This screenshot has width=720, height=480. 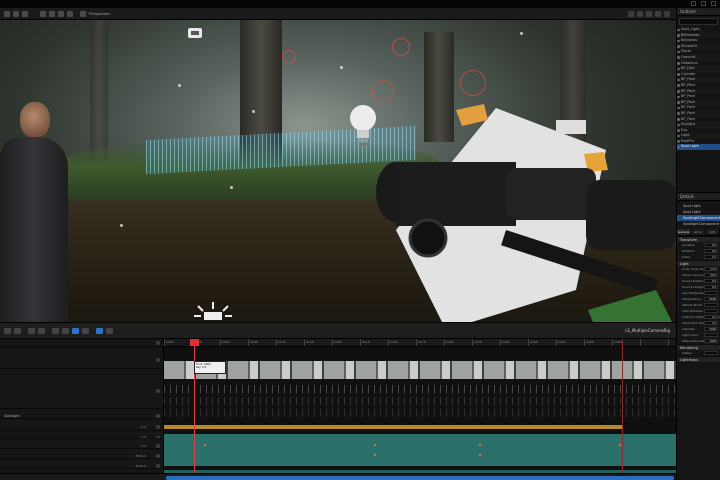 I want to click on component-item: SpotlightComponent, so click(x=698, y=224).